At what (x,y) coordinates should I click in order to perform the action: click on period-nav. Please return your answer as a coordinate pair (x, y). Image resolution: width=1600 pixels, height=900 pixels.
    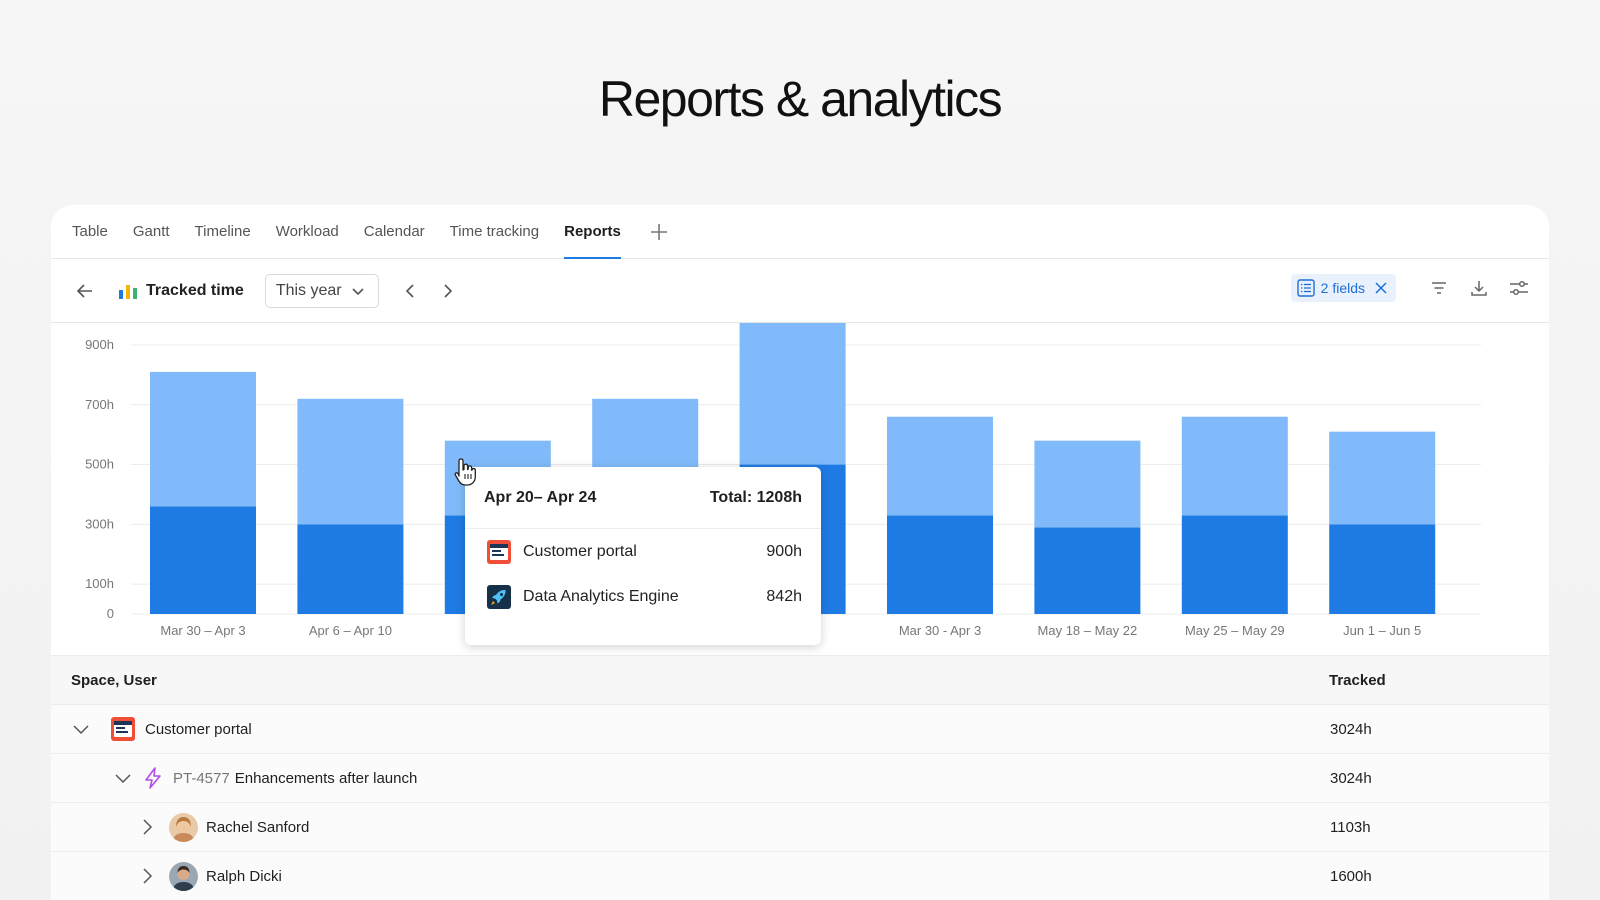
    Looking at the image, I should click on (429, 291).